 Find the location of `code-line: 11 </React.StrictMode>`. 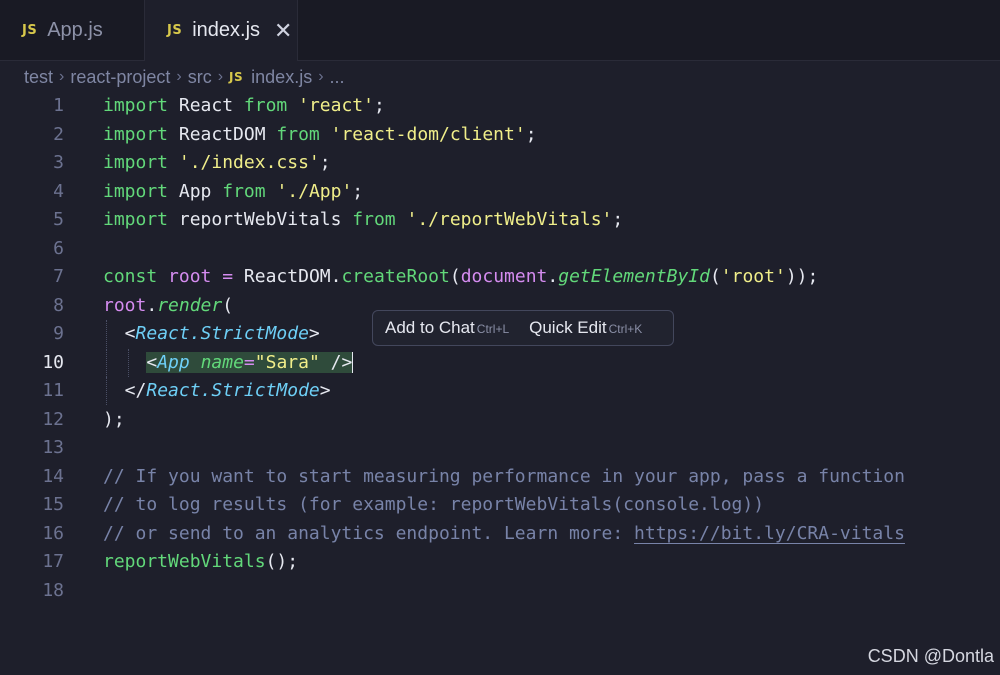

code-line: 11 </React.StrictMode> is located at coordinates (500, 391).